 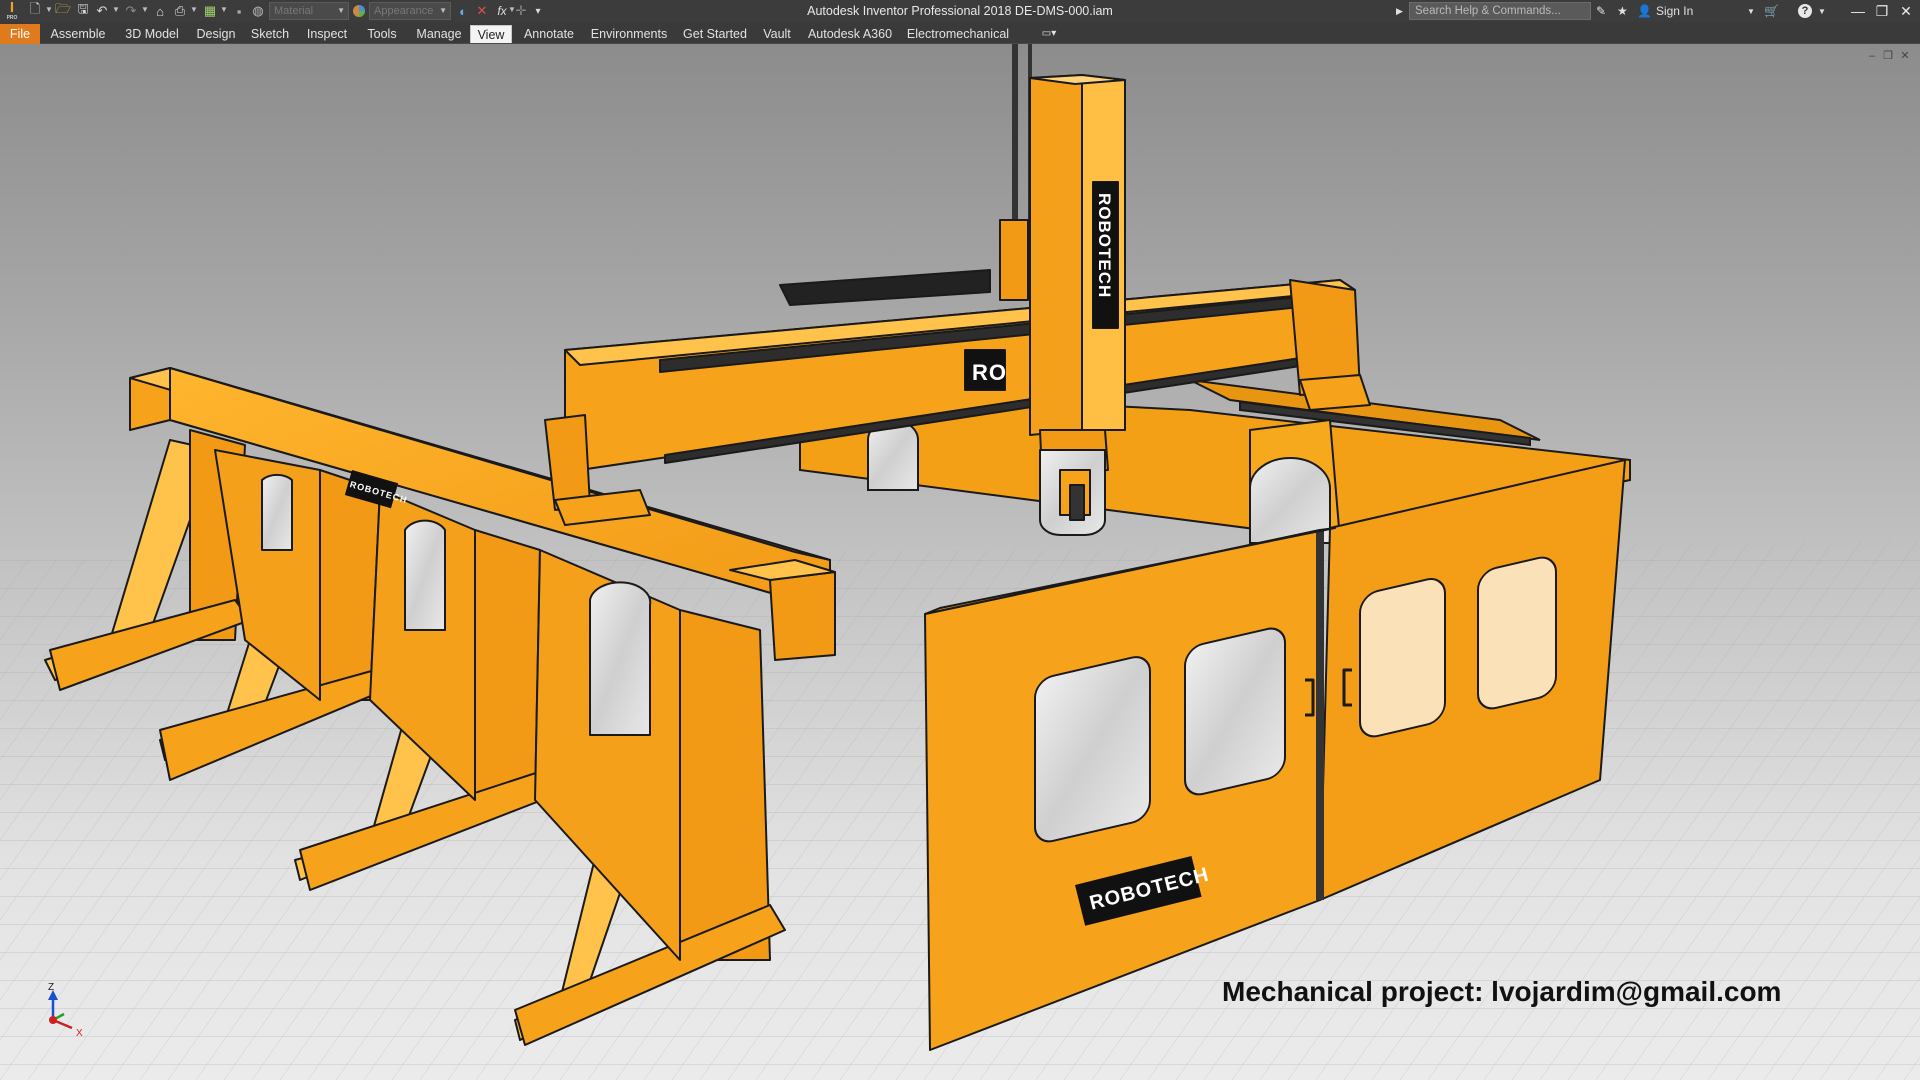 I want to click on tab-vault: Vault, so click(x=777, y=34).